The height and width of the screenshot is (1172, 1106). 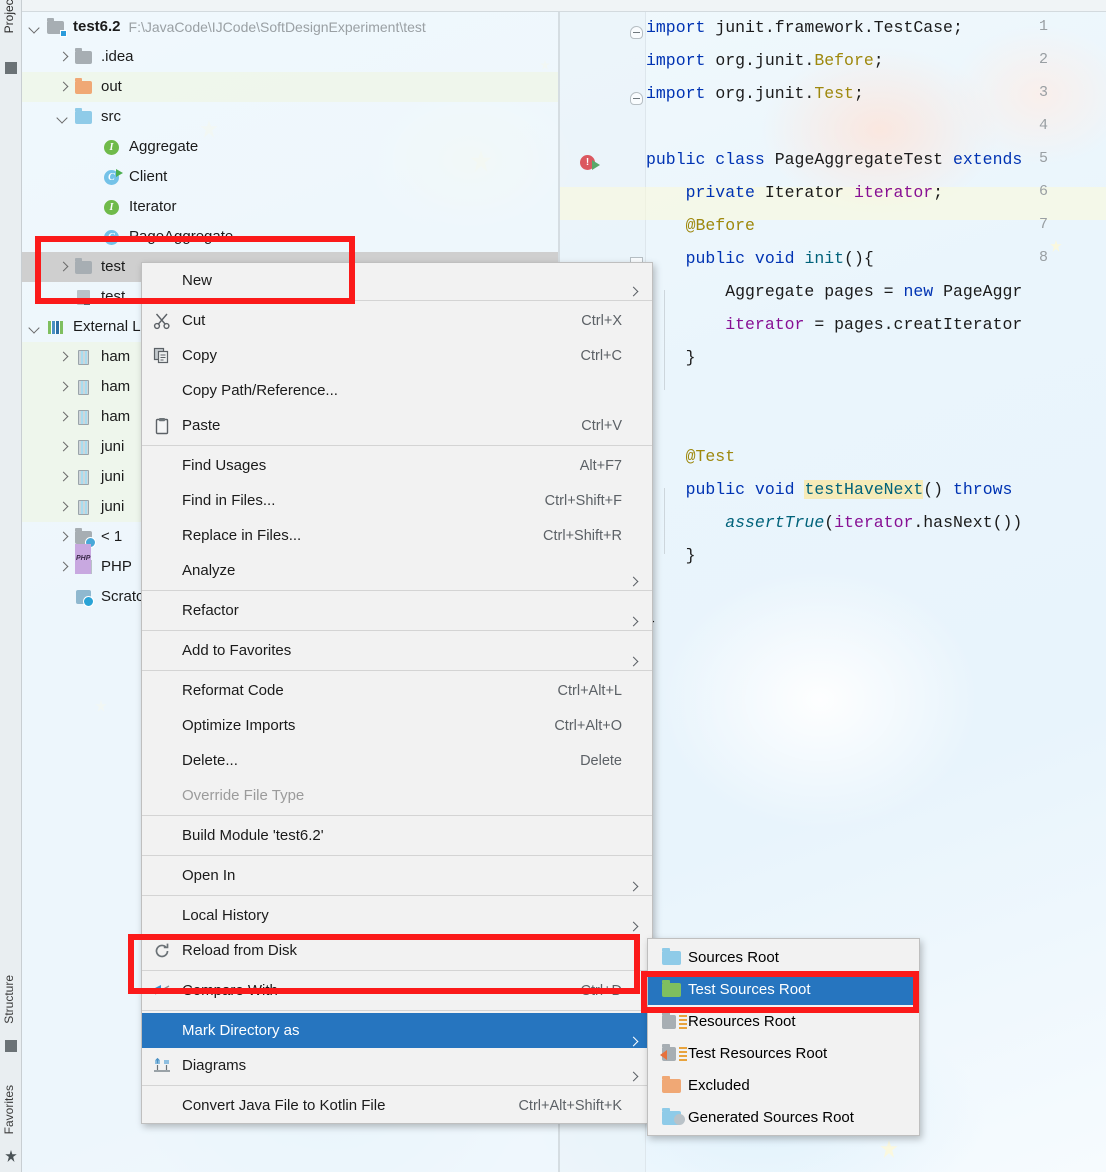 What do you see at coordinates (241, 1030) in the screenshot?
I see `menu-item-label: Mark Directory as` at bounding box center [241, 1030].